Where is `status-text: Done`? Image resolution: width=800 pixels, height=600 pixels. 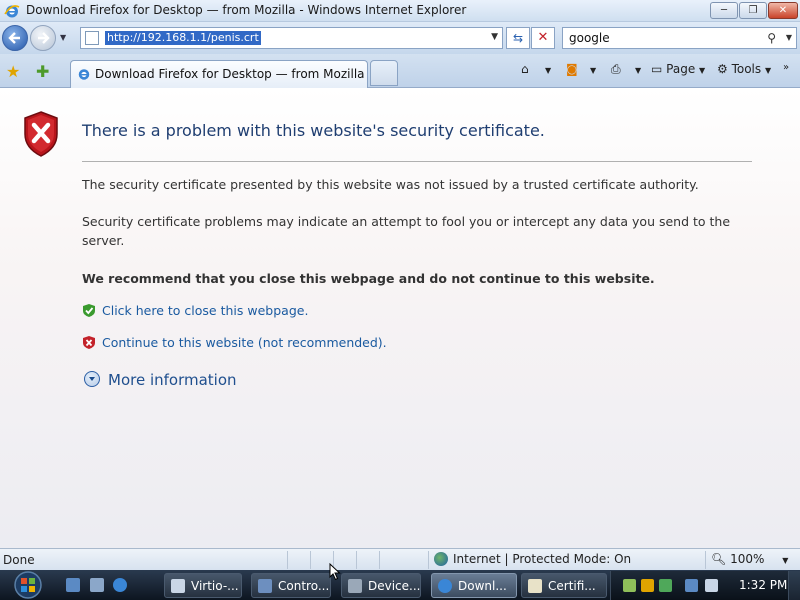
status-text: Done is located at coordinates (19, 560).